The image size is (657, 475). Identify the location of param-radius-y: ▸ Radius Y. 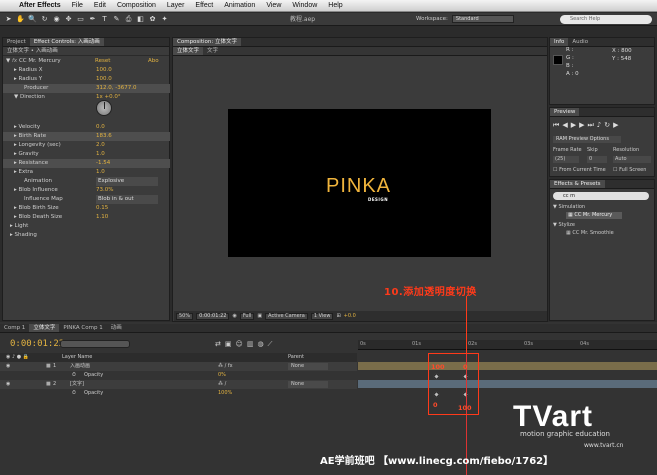
(28, 79).